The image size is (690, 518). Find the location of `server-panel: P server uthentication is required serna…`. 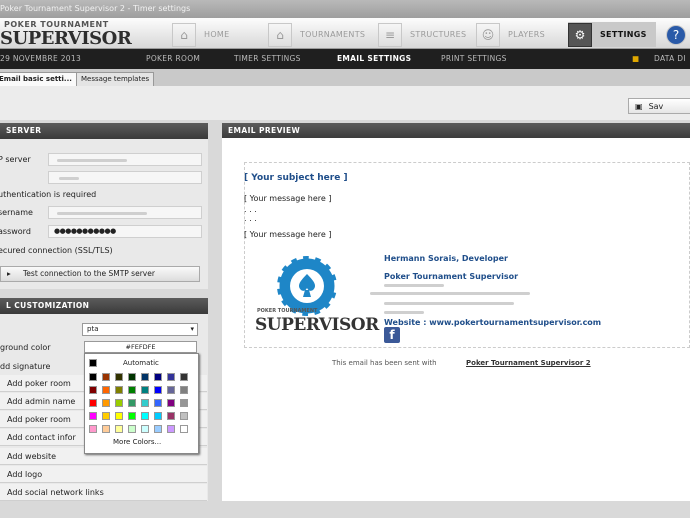

server-panel: P server uthentication is required serna… is located at coordinates (104, 214).